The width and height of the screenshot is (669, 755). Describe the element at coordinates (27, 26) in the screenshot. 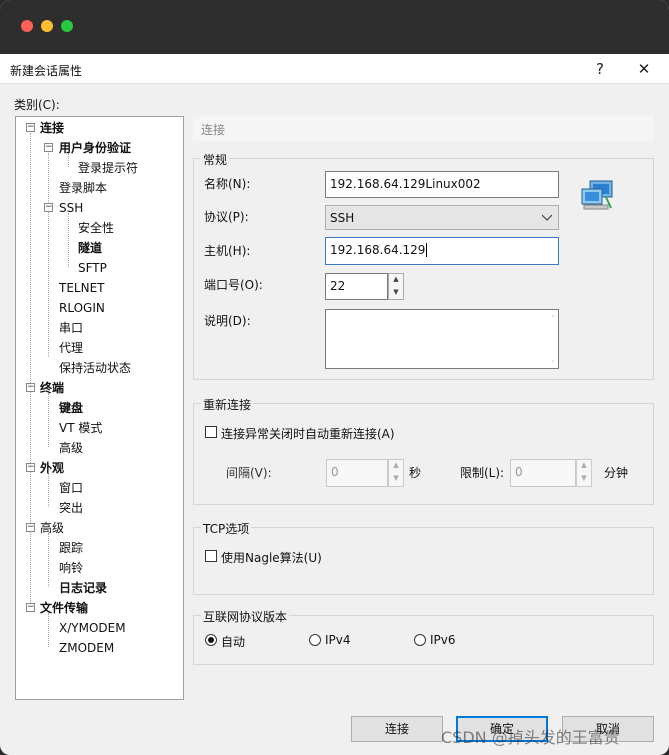

I see `close-traffic-light` at that location.